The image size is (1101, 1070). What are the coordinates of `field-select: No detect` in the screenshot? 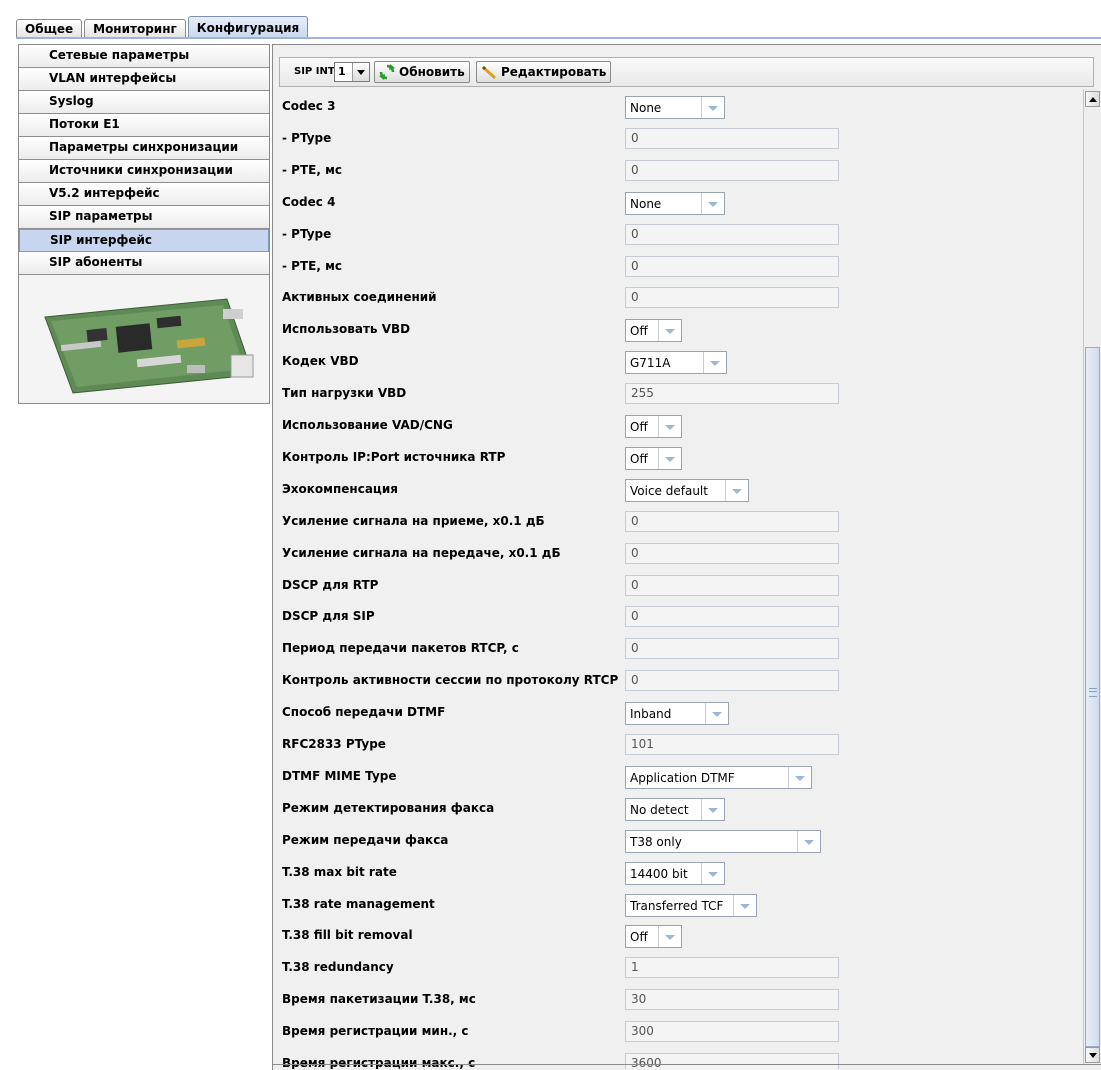 It's located at (675, 809).